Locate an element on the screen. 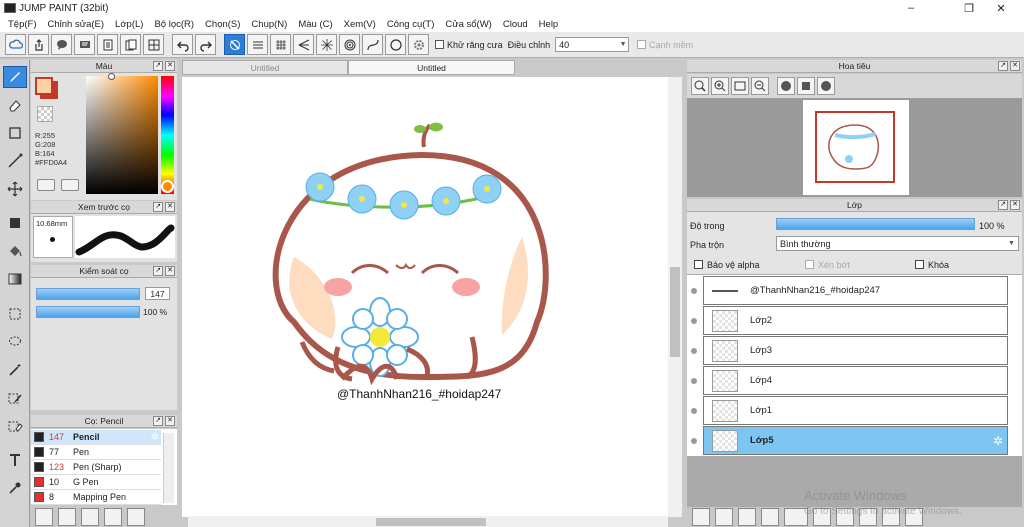 The width and height of the screenshot is (1024, 527). curve-icon is located at coordinates (372, 44).